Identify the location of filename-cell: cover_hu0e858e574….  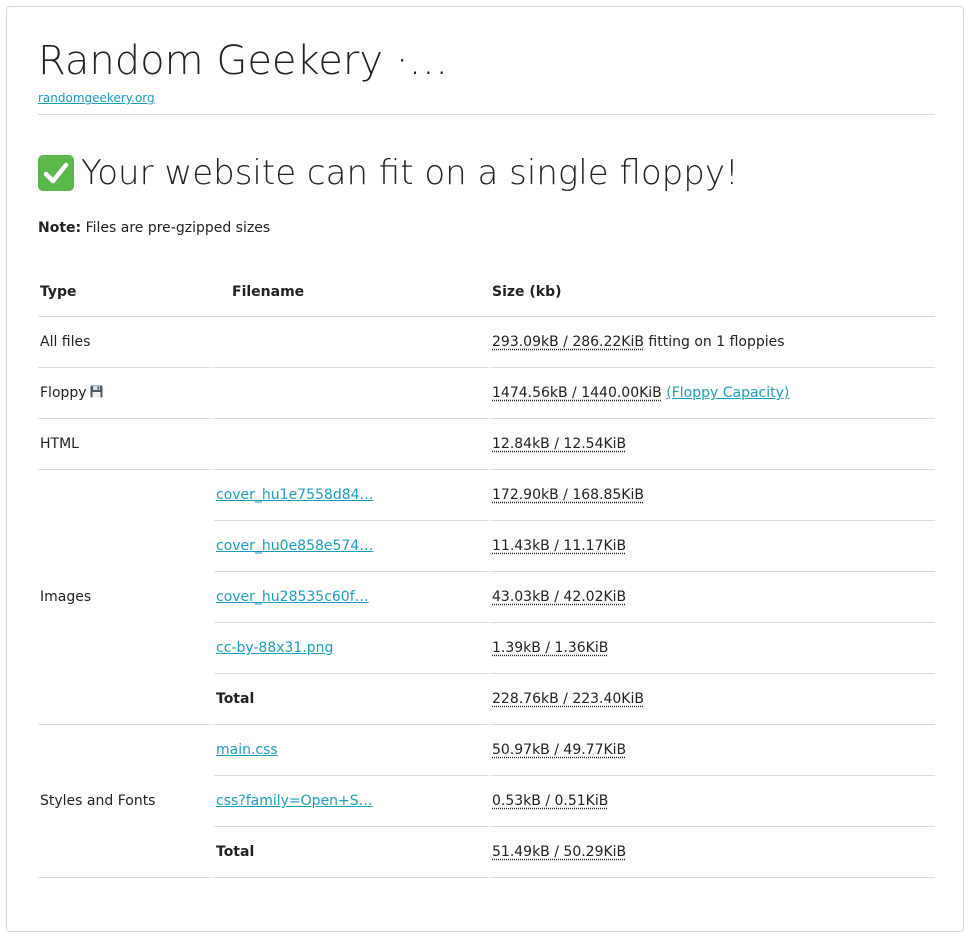
(352, 546).